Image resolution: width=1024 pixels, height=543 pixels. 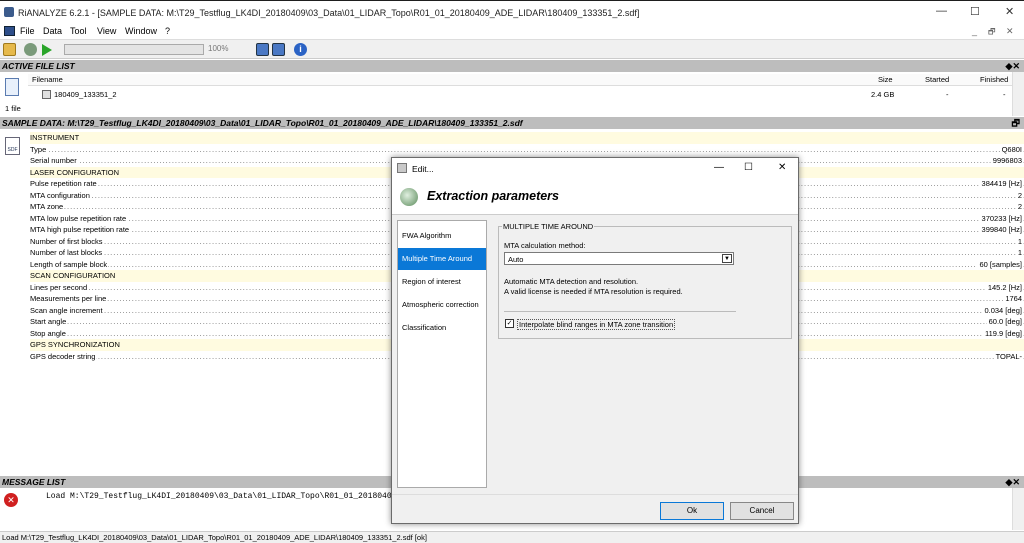 I want to click on sample-row-value: 60 [samples], so click(x=999, y=264).